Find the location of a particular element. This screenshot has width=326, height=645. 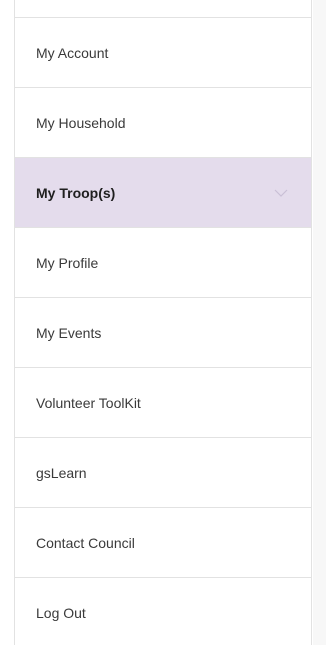

menu-item-my-household: My Household is located at coordinates (163, 123).